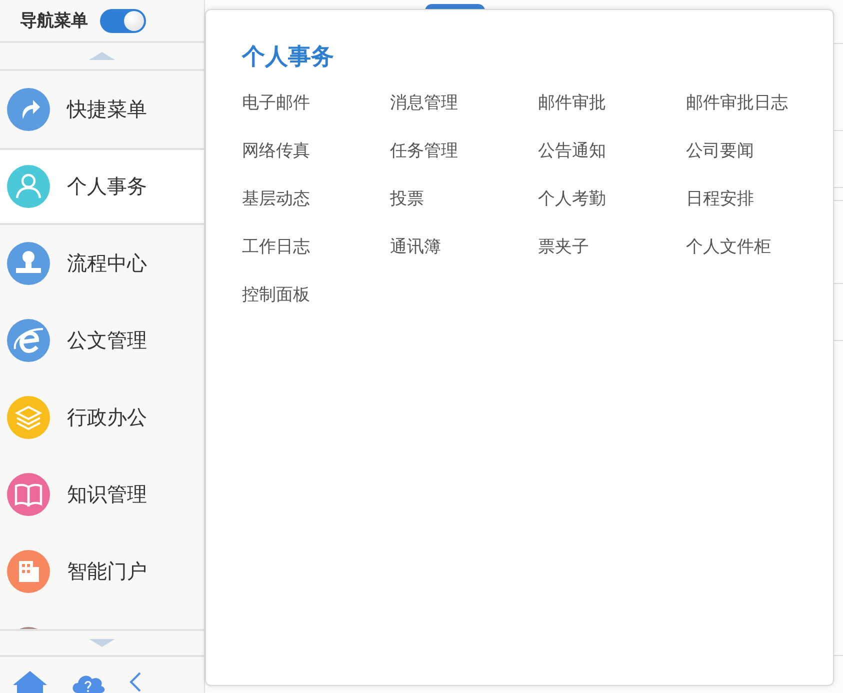  I want to click on sidebar-item: 快捷菜单, so click(102, 109).